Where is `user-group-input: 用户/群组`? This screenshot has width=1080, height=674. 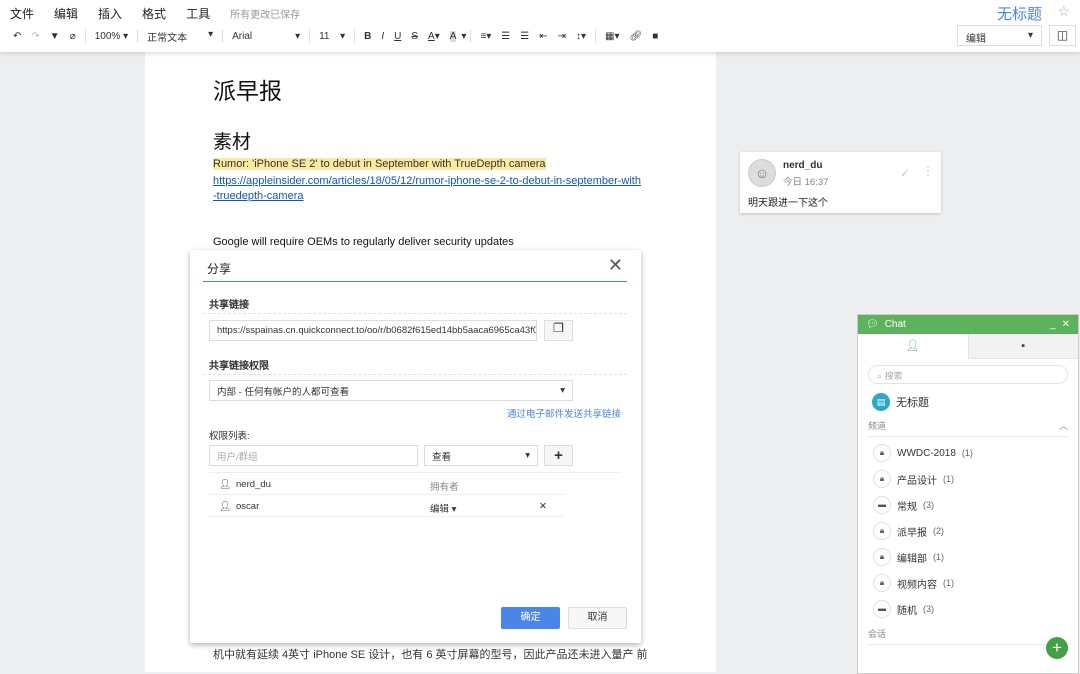 user-group-input: 用户/群组 is located at coordinates (313, 455).